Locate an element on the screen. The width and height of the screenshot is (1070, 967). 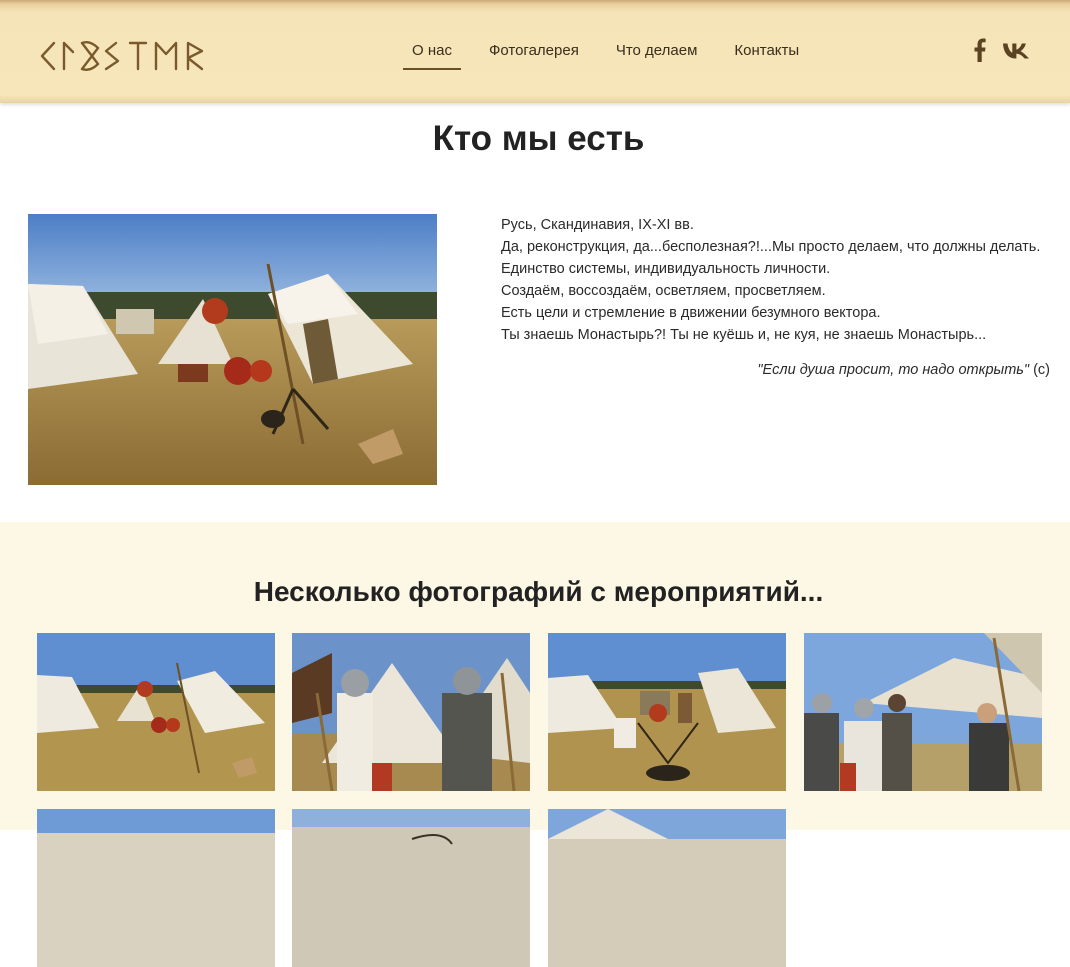
hero-photo is located at coordinates (232, 349).